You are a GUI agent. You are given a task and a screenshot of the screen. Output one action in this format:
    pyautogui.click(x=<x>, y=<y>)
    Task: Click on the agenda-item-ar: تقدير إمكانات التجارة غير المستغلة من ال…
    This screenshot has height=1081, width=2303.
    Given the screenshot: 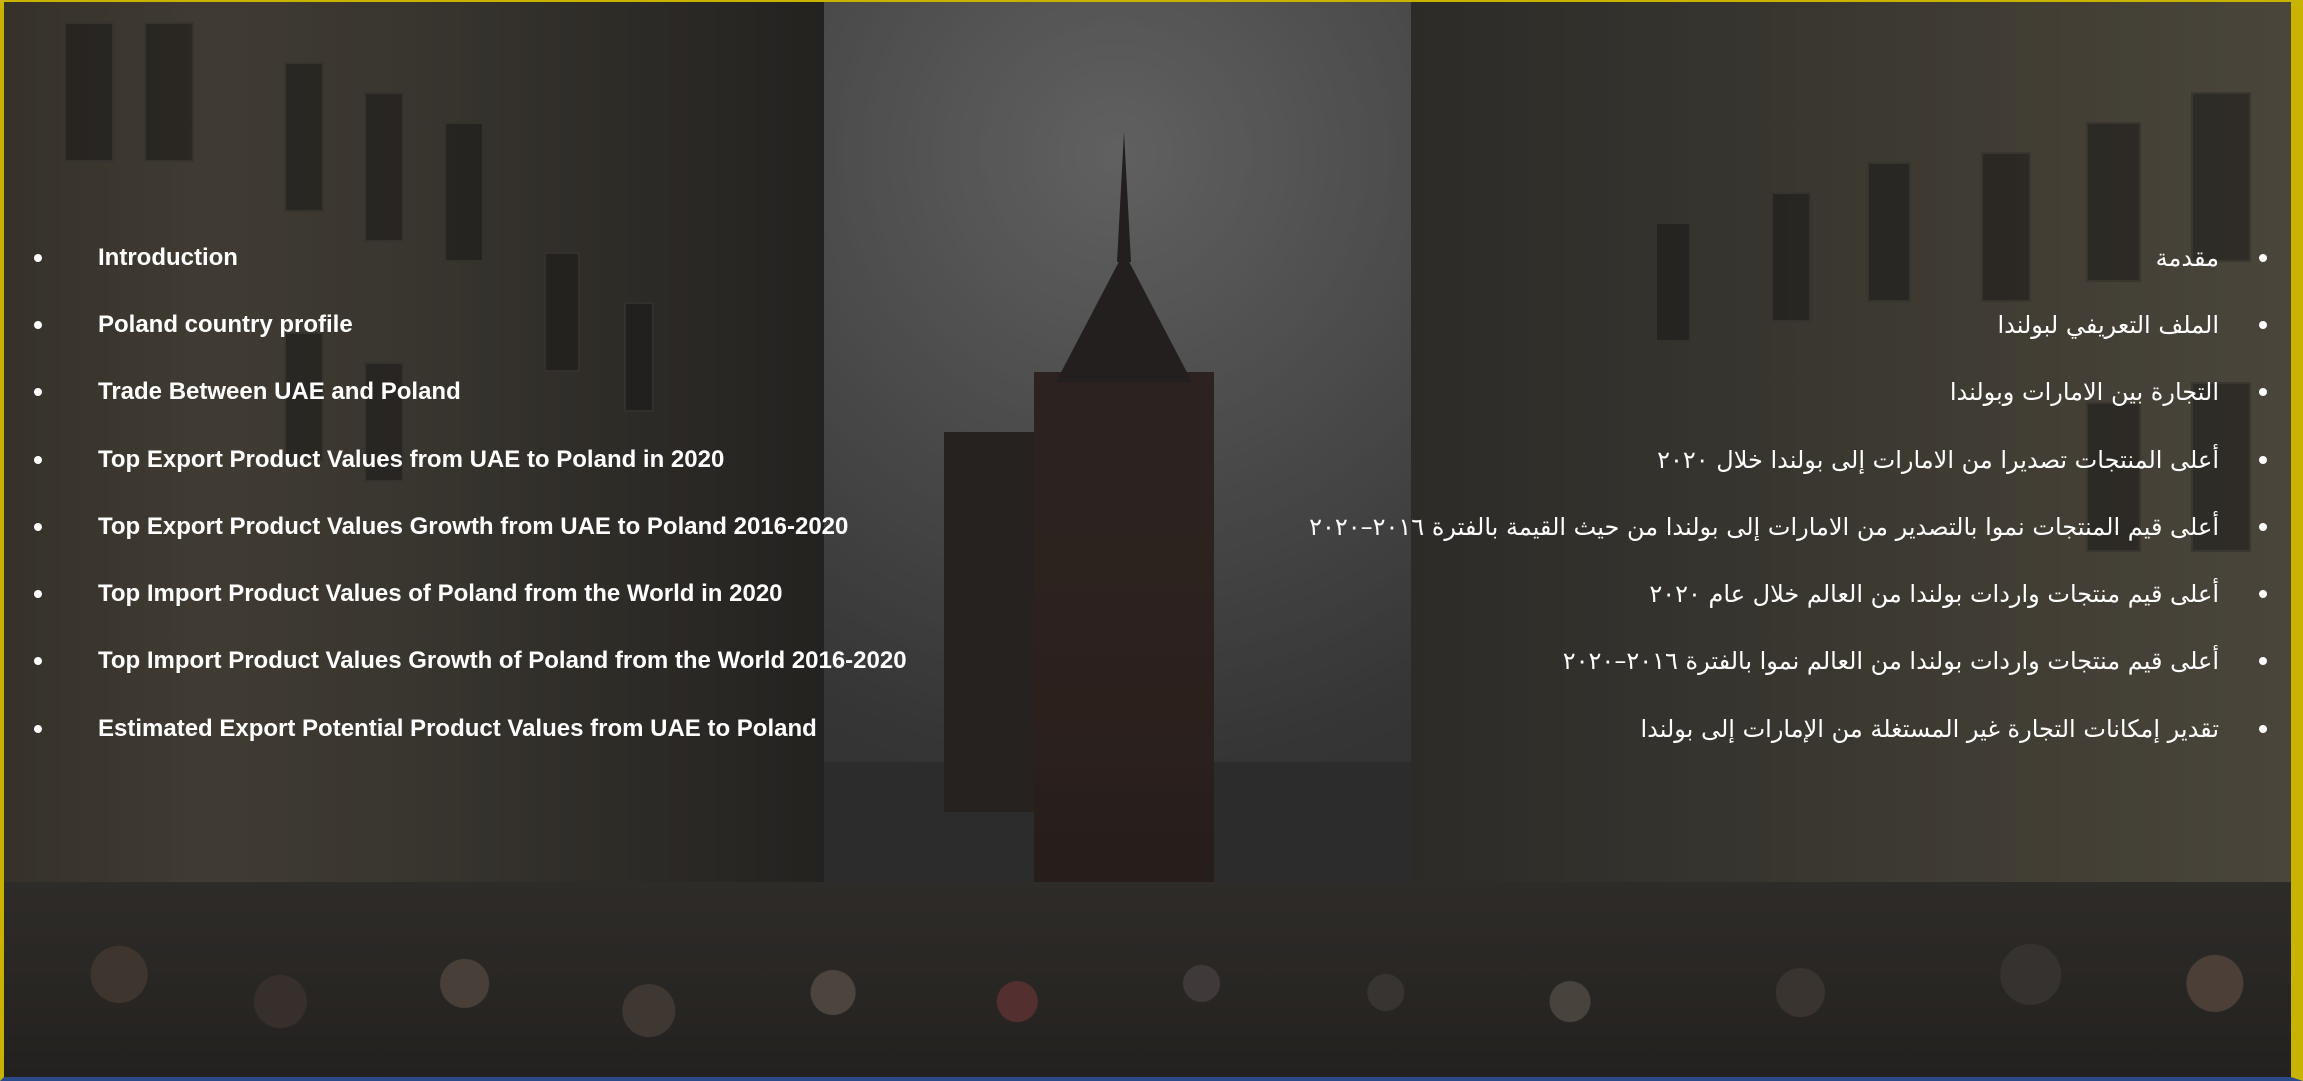 What is the action you would take?
    pyautogui.click(x=1788, y=728)
    